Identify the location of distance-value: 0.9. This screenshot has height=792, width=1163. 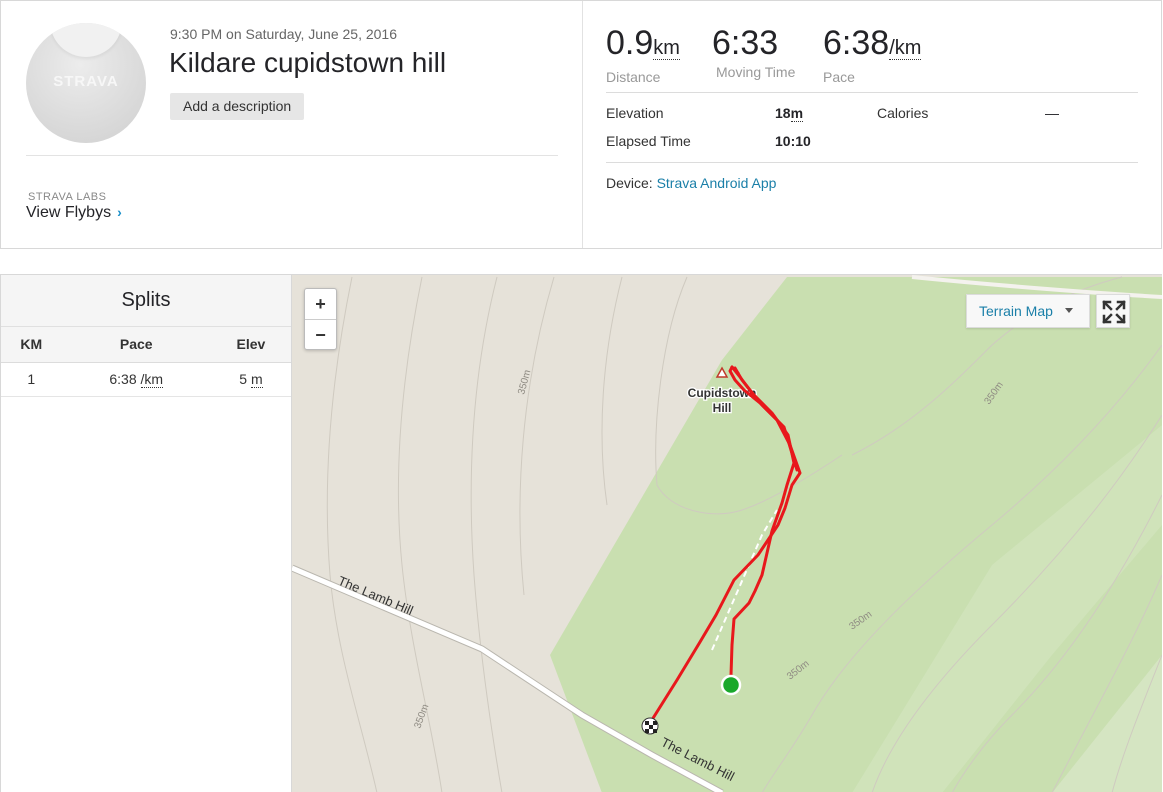
(630, 43).